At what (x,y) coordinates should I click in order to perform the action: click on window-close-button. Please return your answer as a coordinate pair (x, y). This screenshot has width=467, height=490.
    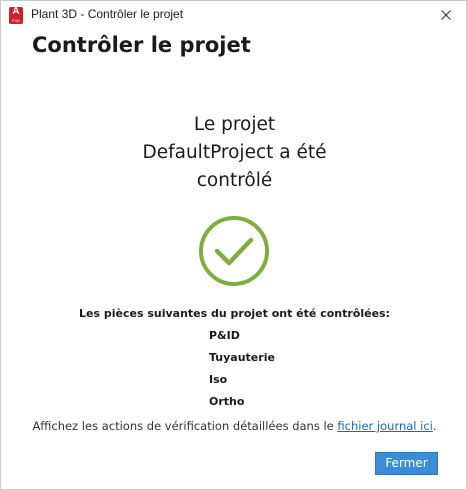
    Looking at the image, I should click on (446, 15).